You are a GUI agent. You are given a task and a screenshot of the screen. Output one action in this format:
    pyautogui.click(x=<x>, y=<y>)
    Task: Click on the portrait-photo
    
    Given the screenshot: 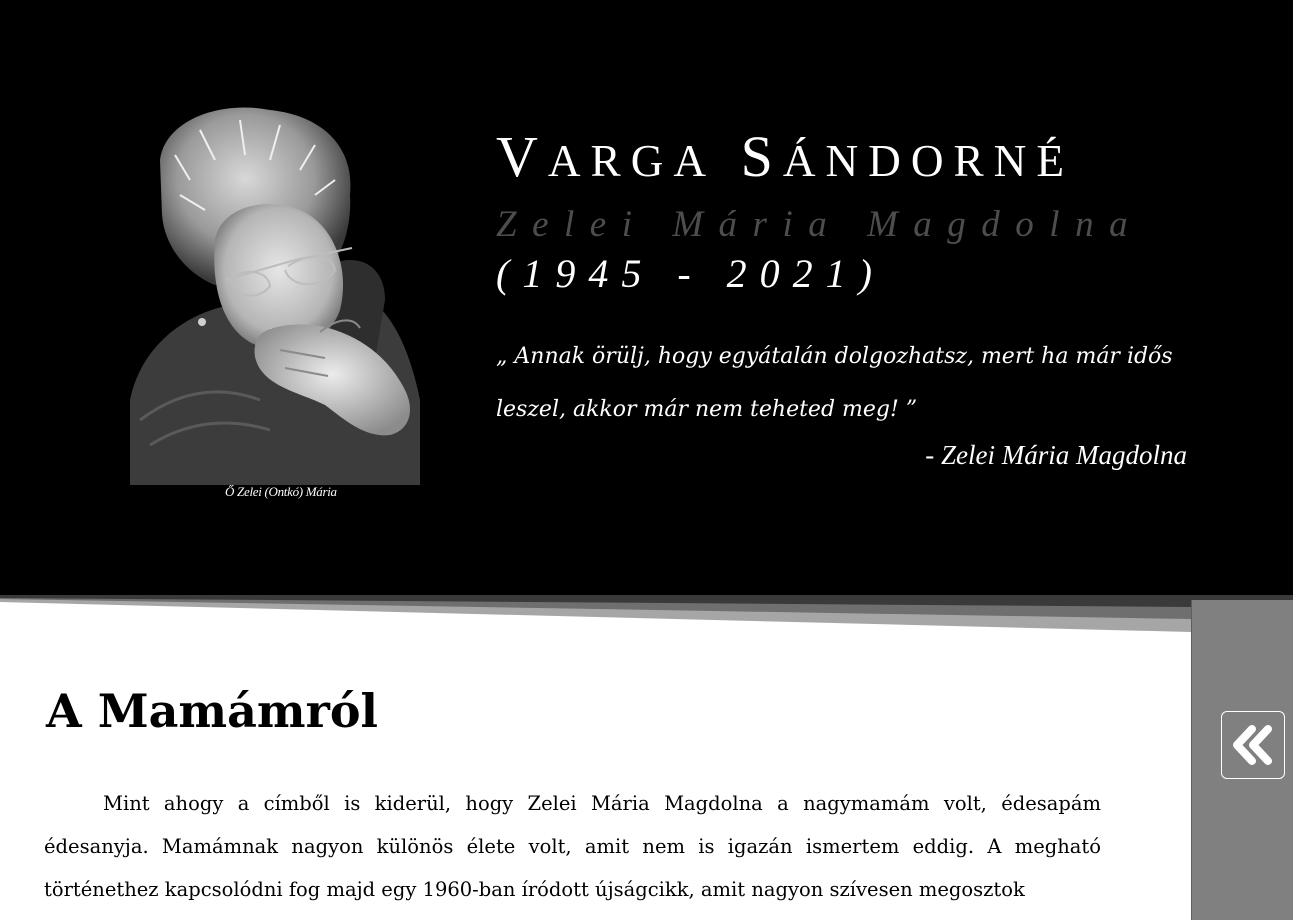 What is the action you would take?
    pyautogui.click(x=275, y=296)
    